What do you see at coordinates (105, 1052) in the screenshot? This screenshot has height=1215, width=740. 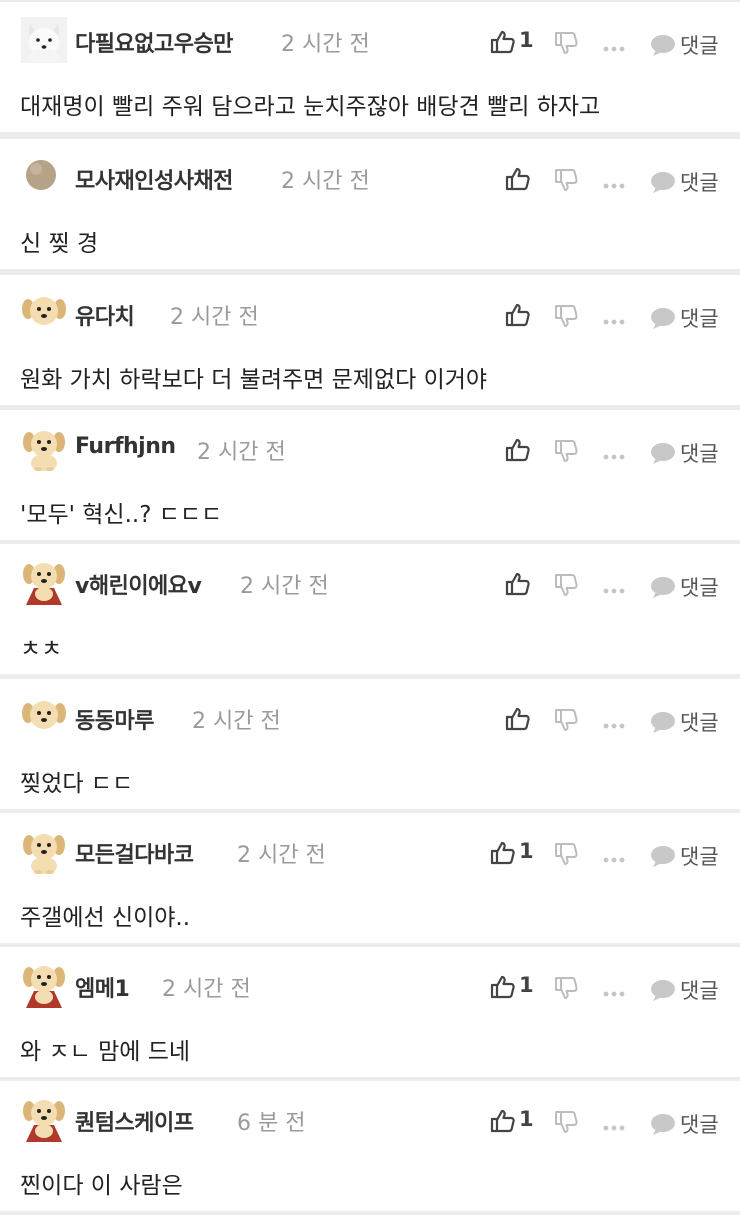 I see `comment-text: 와 ㅈㄴ 맘에 드네` at bounding box center [105, 1052].